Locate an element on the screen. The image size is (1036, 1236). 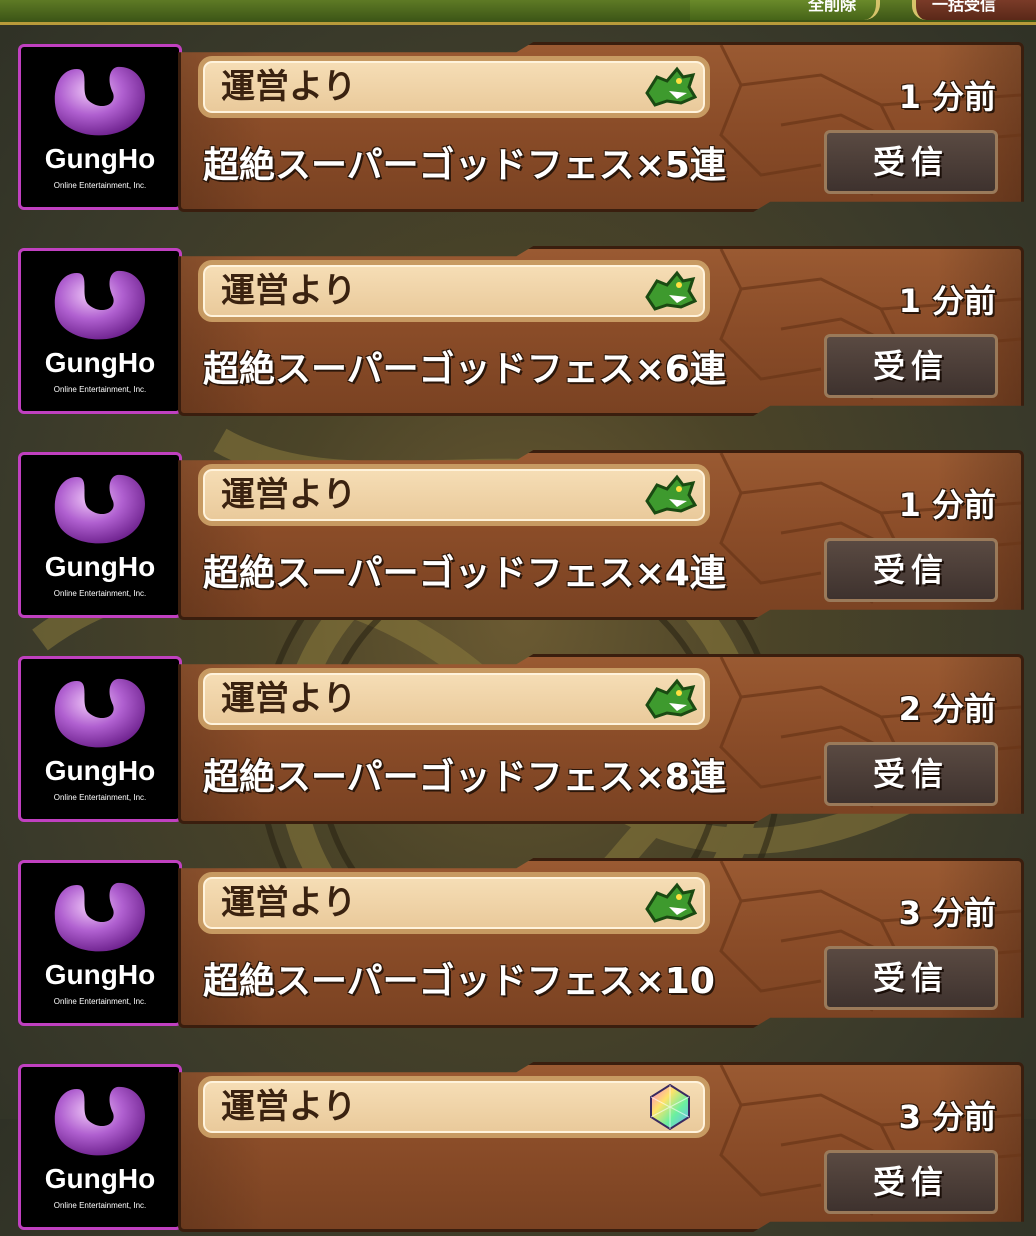
mail-subject: 超絶スーパーゴッドフェス×6連 is located at coordinates (464, 369).